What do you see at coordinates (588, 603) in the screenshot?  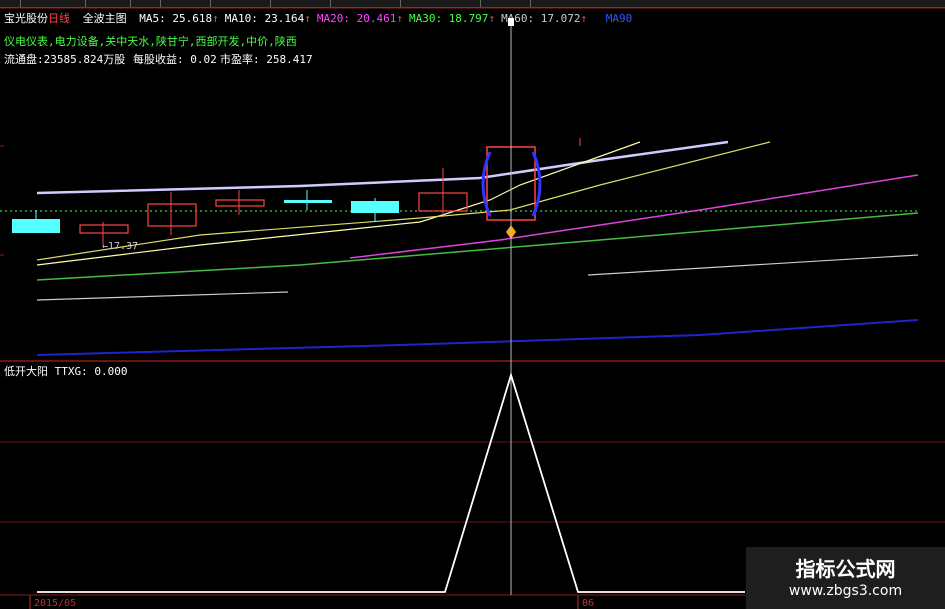 I see `date-label-right: 06` at bounding box center [588, 603].